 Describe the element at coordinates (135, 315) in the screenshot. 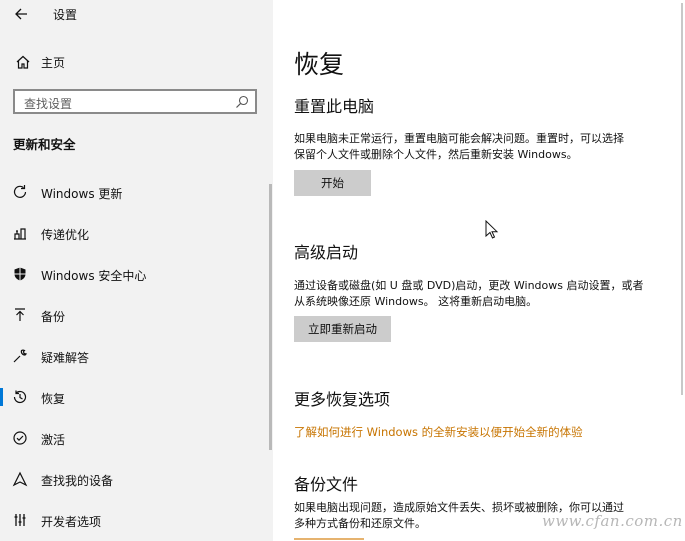

I see `sidebar-item-backup: 备份` at that location.